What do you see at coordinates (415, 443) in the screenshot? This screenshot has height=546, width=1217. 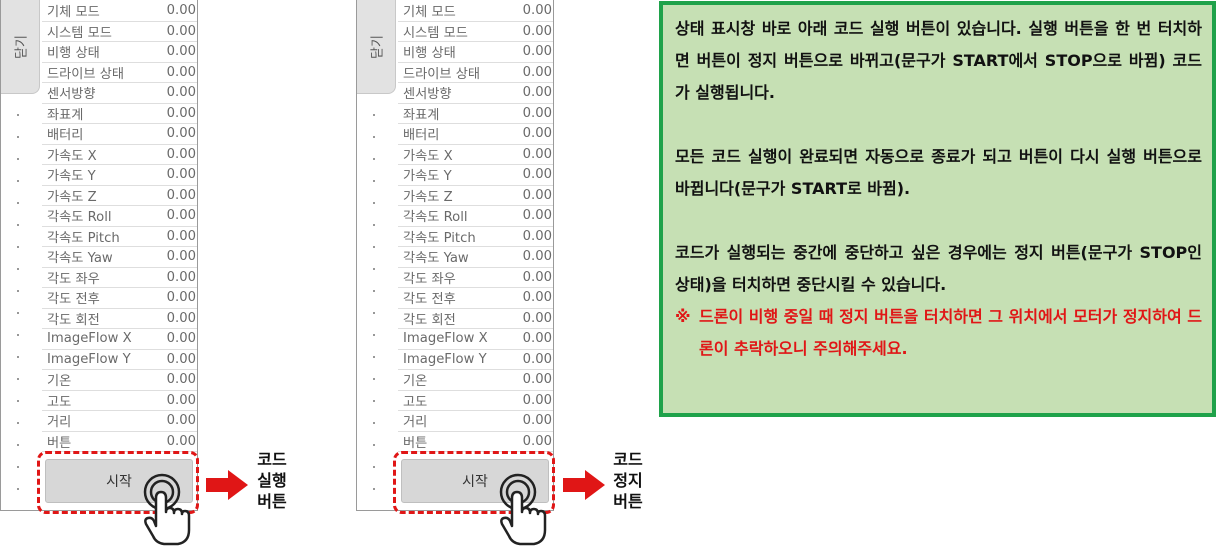 I see `status-label: 버튼` at bounding box center [415, 443].